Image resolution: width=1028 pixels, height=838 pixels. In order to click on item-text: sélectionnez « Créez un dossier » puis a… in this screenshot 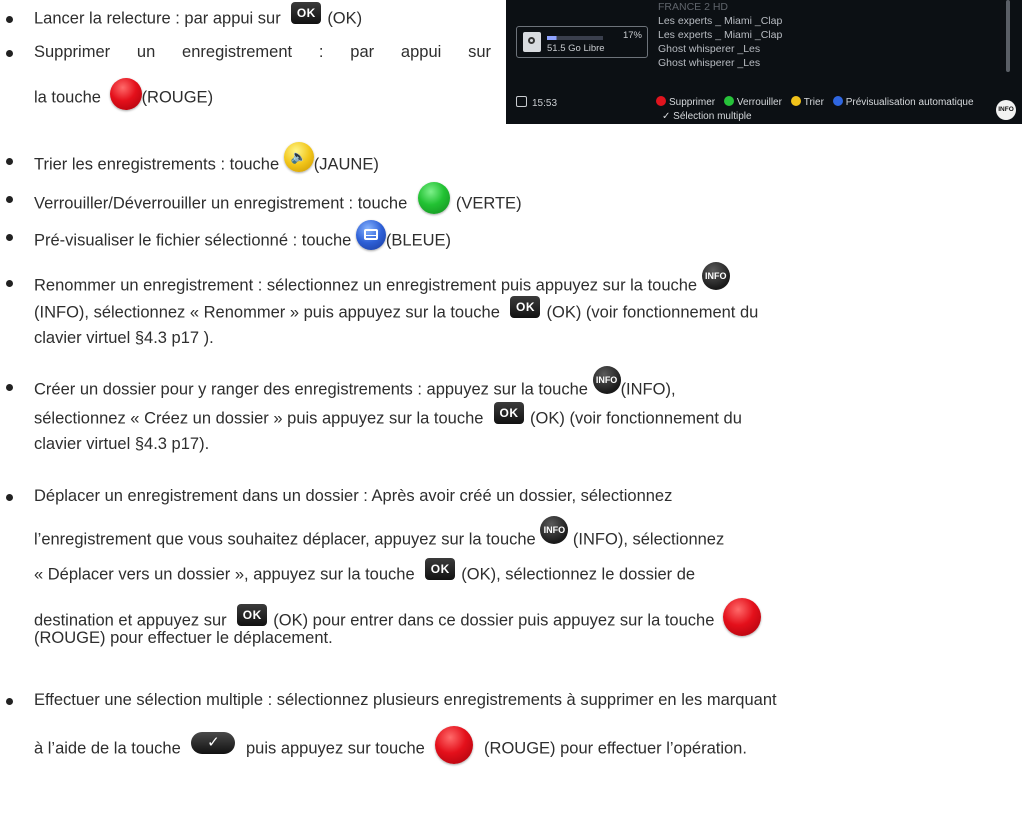, I will do `click(259, 418)`.